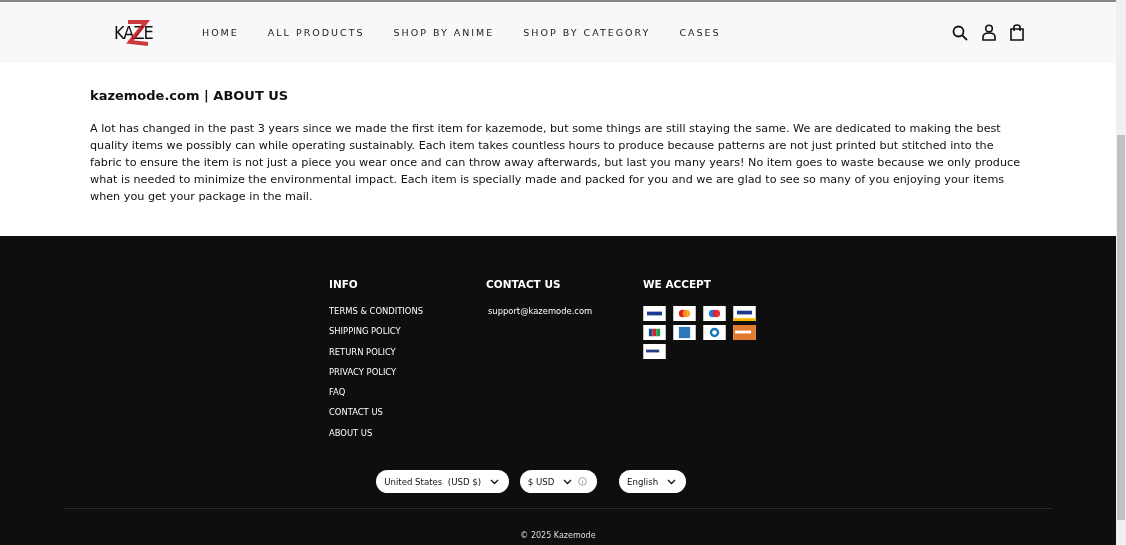 The image size is (1126, 545). I want to click on nav-link: SHOP BY CATEGORY, so click(587, 32).